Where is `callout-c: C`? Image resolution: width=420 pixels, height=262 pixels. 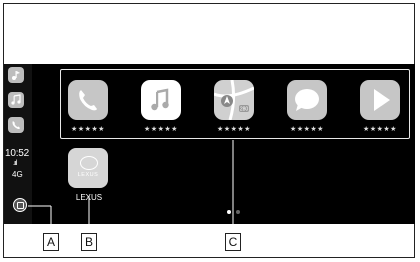
callout-c: C is located at coordinates (233, 242).